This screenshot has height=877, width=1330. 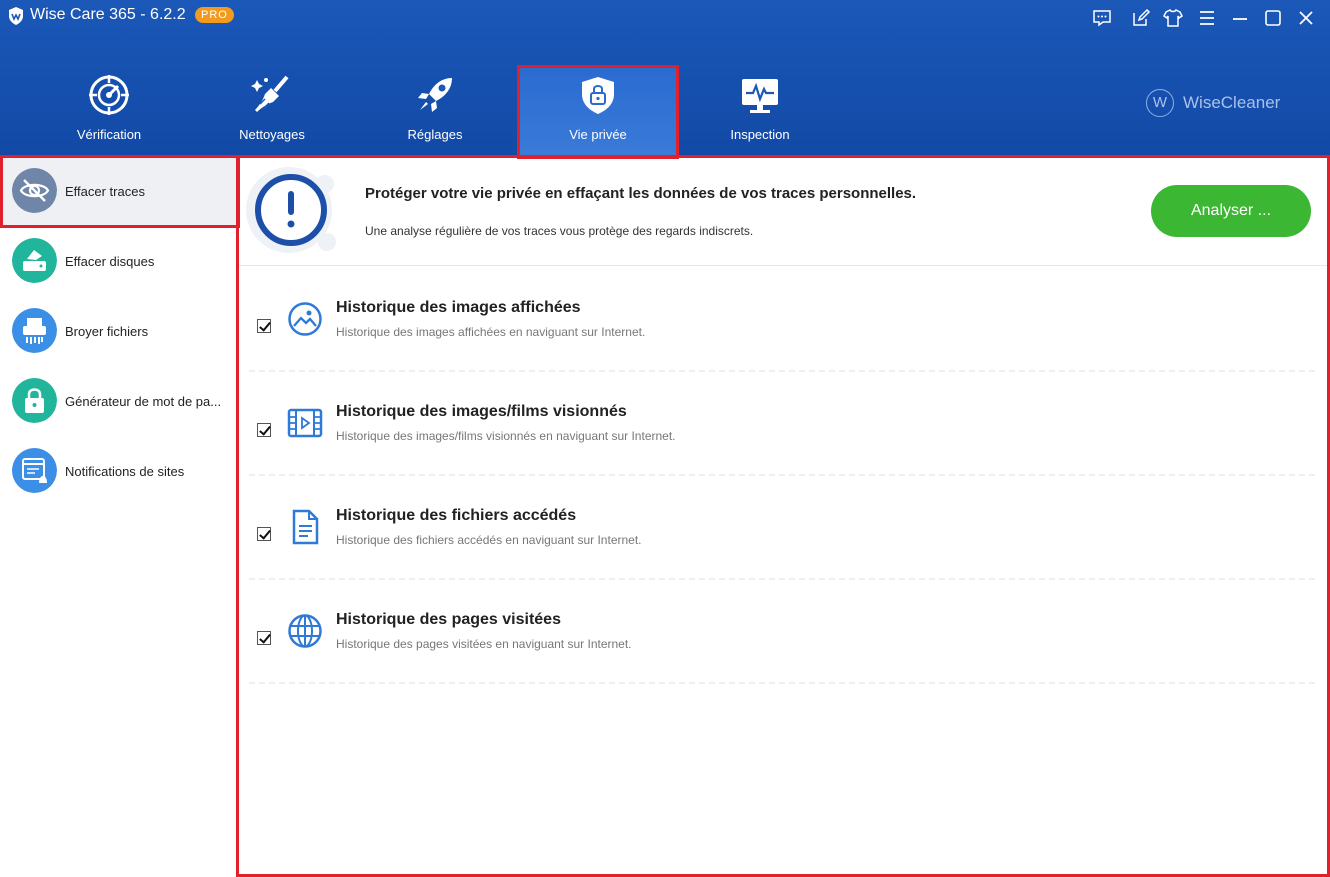 What do you see at coordinates (481, 411) in the screenshot?
I see `item-title: Historique des images/films visionnés` at bounding box center [481, 411].